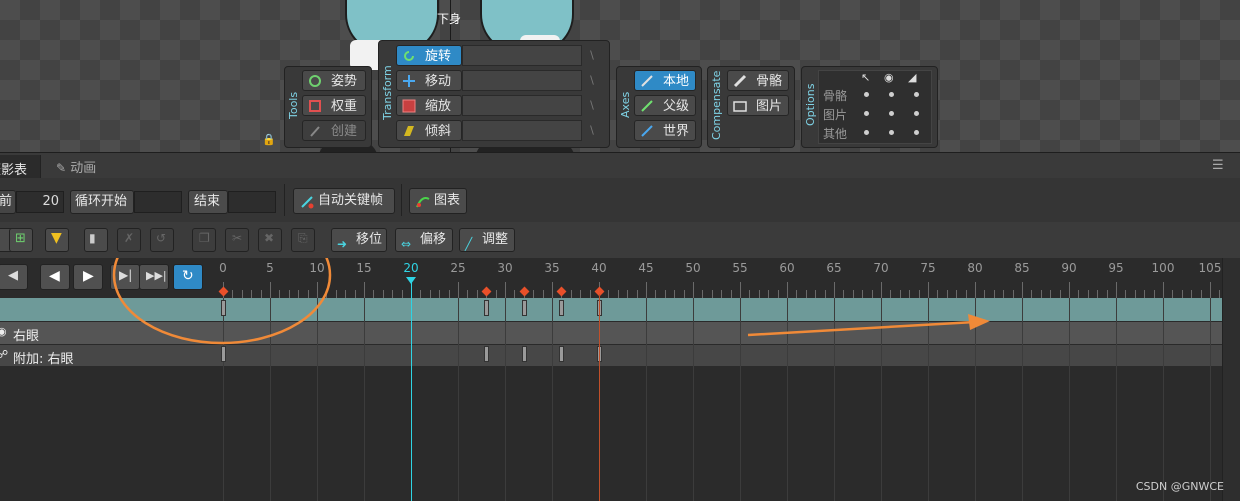 The width and height of the screenshot is (1240, 501). I want to click on options-group-label: Options, so click(810, 105).